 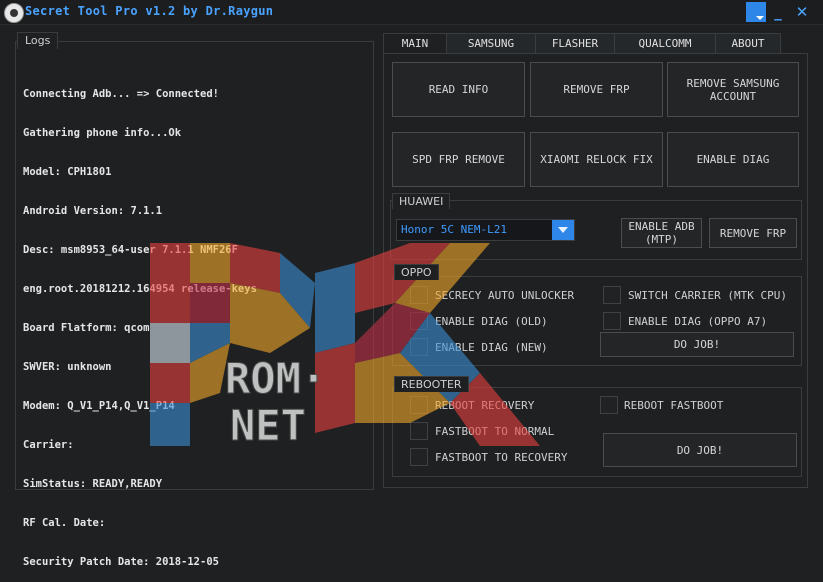 I want to click on enable-diag-old-checkbox, so click(x=419, y=321).